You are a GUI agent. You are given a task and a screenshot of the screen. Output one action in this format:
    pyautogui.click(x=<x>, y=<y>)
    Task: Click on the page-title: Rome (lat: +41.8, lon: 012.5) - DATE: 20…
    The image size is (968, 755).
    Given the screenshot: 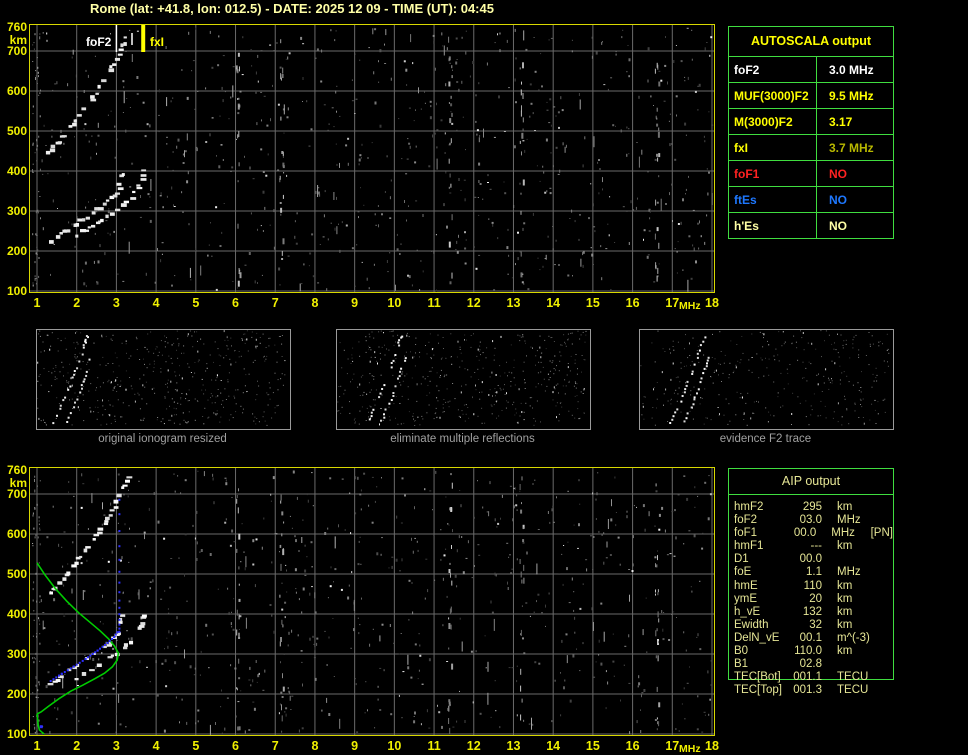 What is the action you would take?
    pyautogui.click(x=292, y=8)
    